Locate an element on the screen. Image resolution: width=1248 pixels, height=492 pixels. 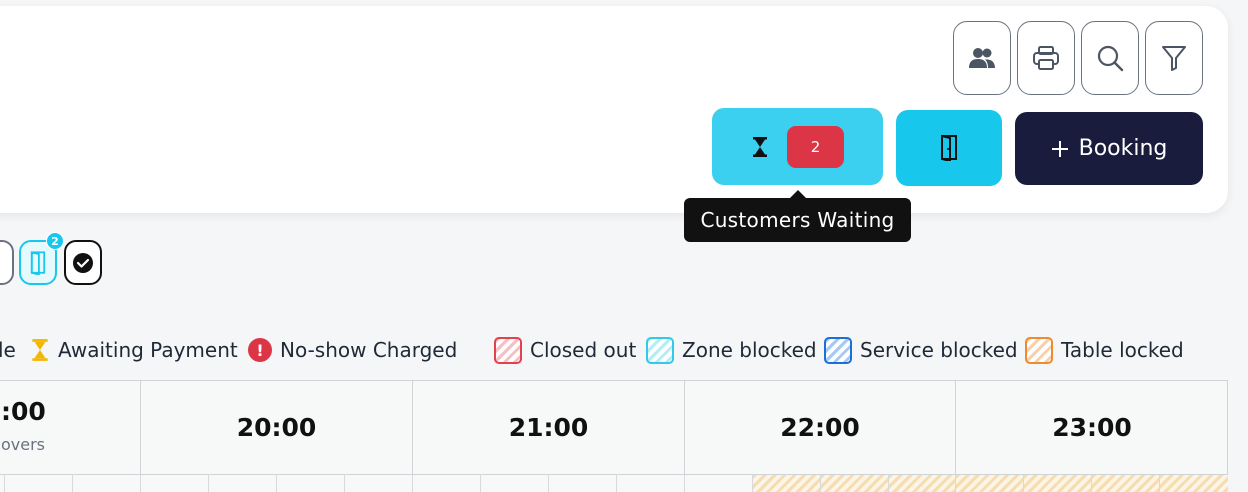
filter-button is located at coordinates (1174, 58).